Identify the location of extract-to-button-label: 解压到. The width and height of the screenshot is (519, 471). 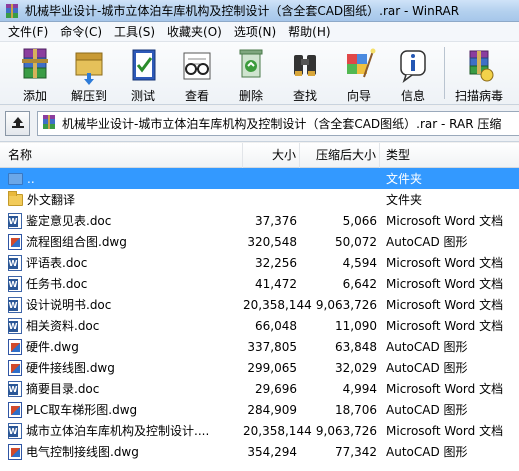
(88, 96).